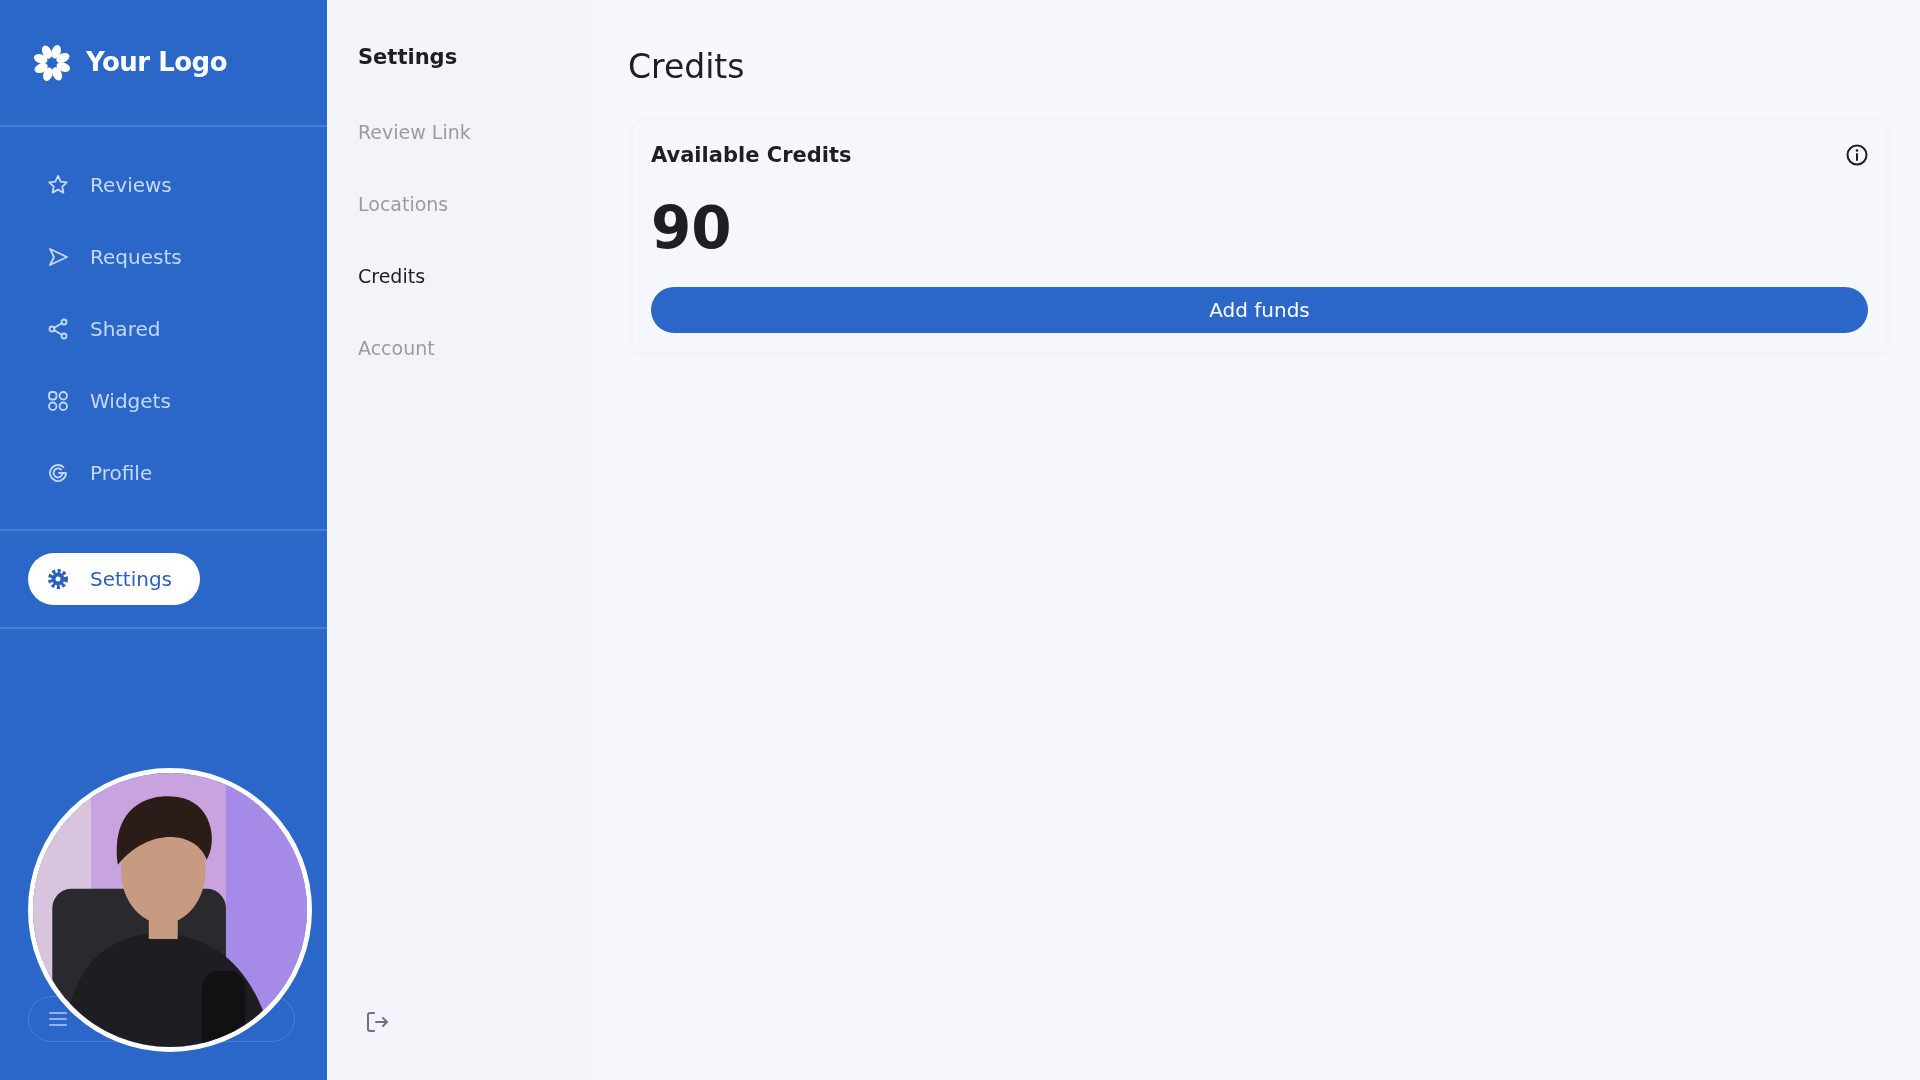  Describe the element at coordinates (157, 62) in the screenshot. I see `logo-text: Your Logo` at that location.